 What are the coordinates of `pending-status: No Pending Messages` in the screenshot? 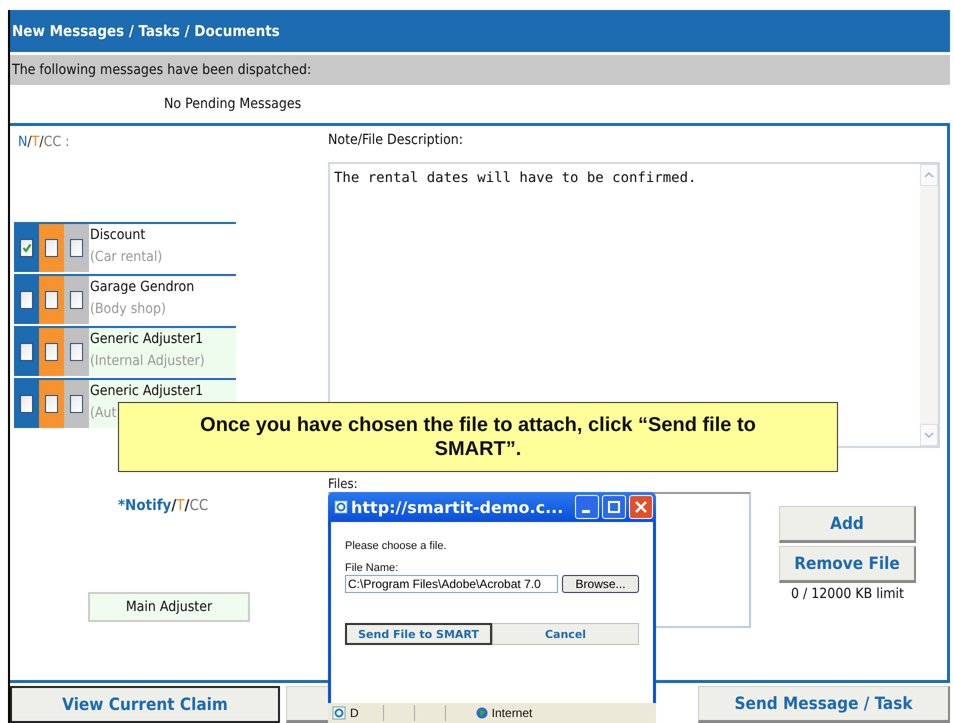 It's located at (233, 104).